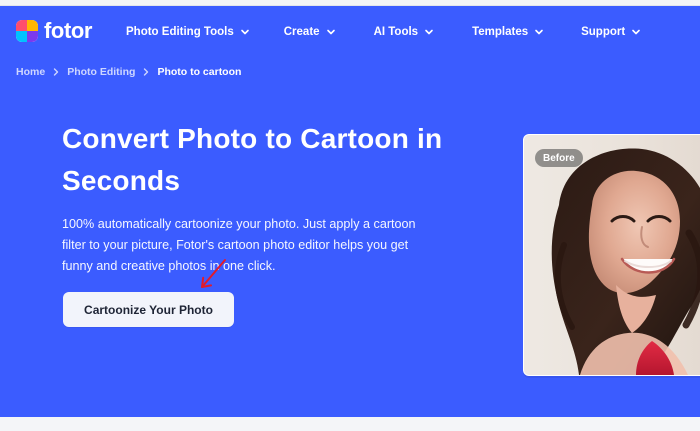 The height and width of the screenshot is (431, 700). I want to click on breadcrumb-current: Photo to cartoon, so click(199, 72).